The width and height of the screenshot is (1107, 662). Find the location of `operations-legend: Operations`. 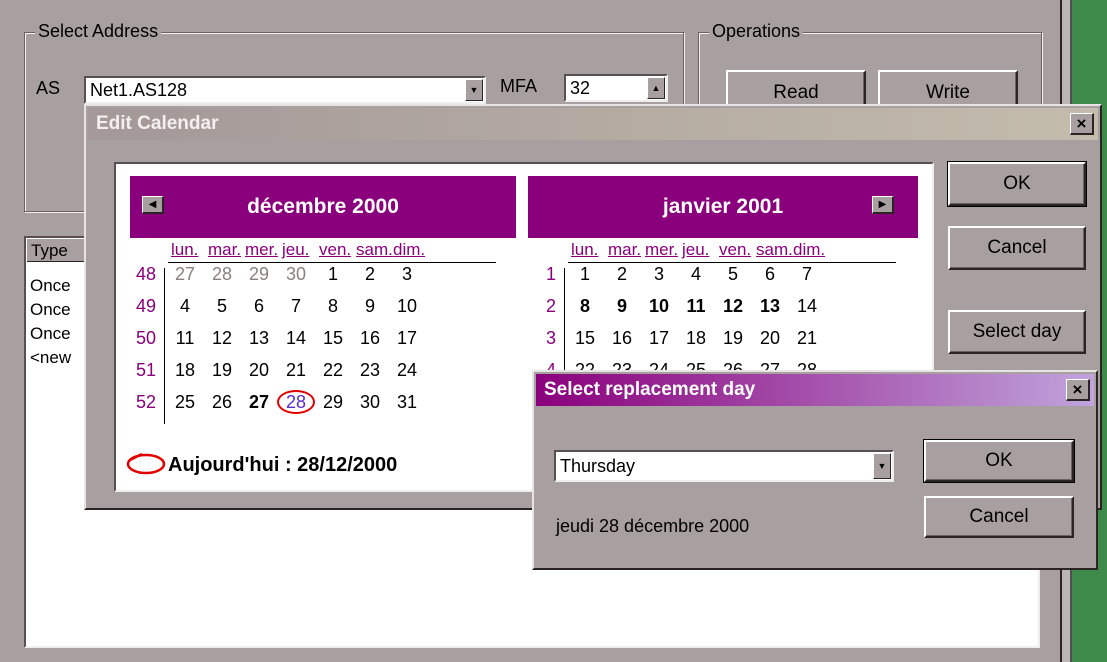

operations-legend: Operations is located at coordinates (756, 31).